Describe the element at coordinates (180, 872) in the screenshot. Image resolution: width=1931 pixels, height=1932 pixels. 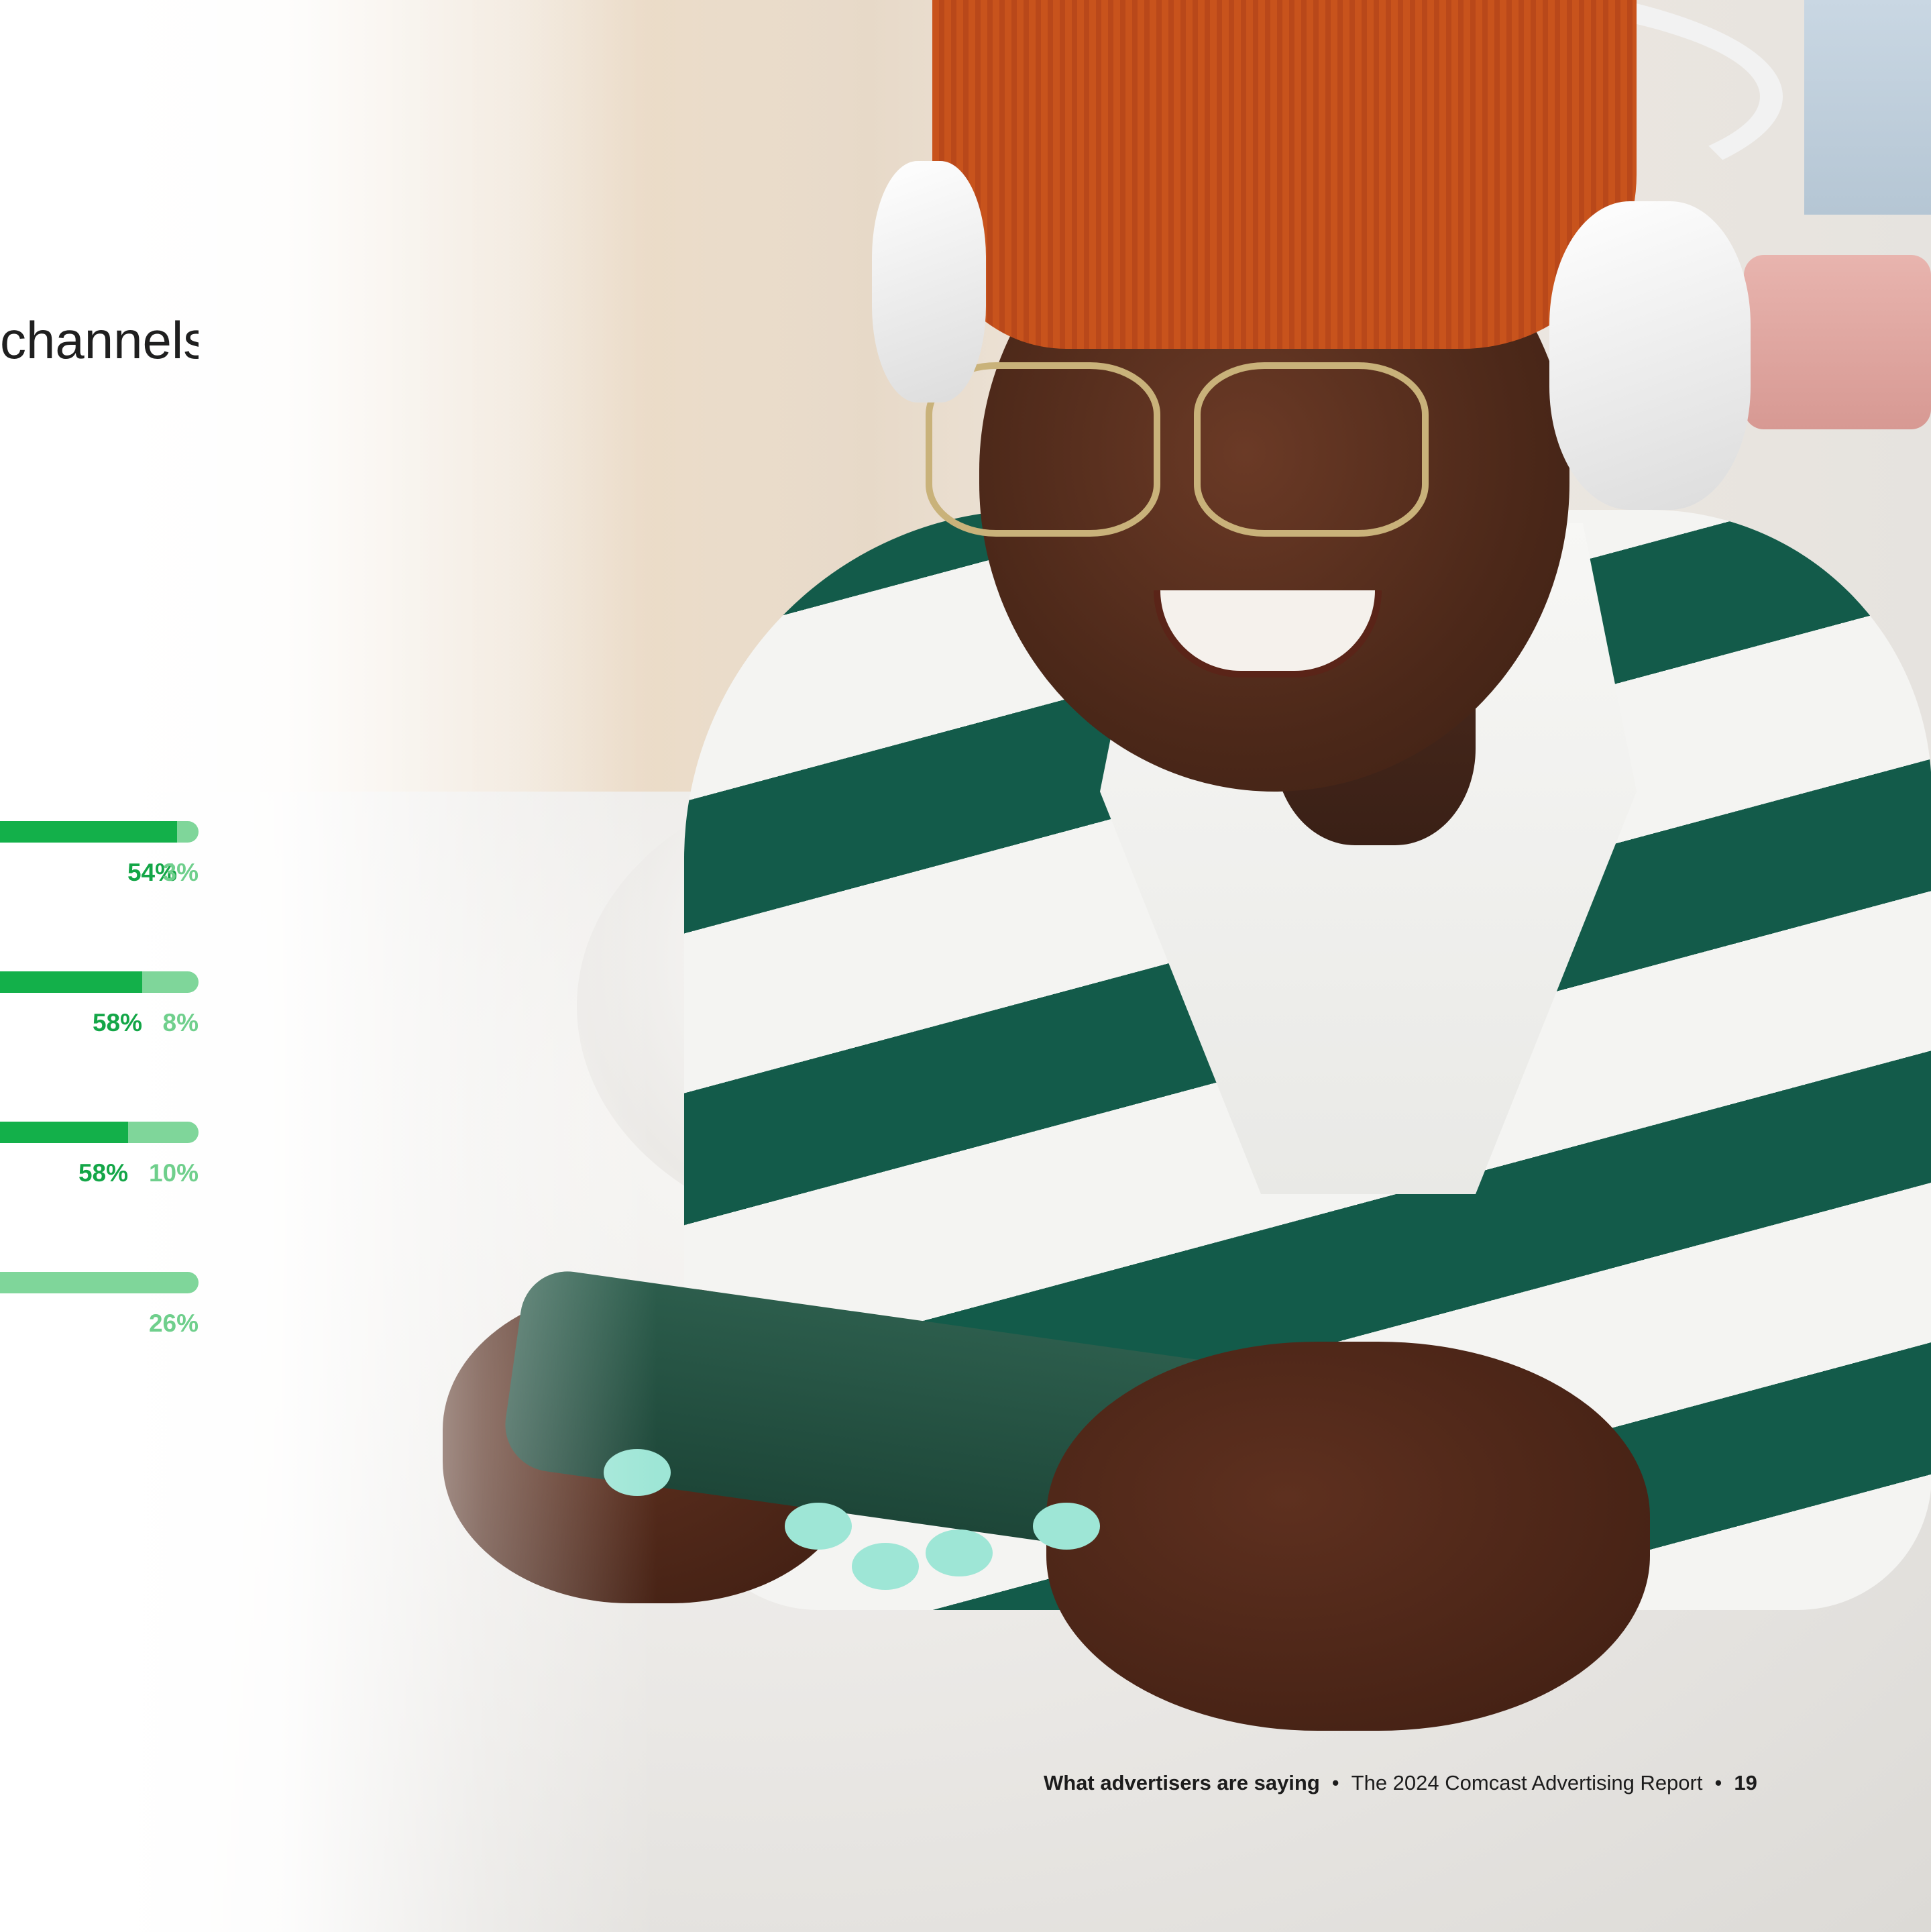
I see `bar-secondary-label: 3%` at that location.